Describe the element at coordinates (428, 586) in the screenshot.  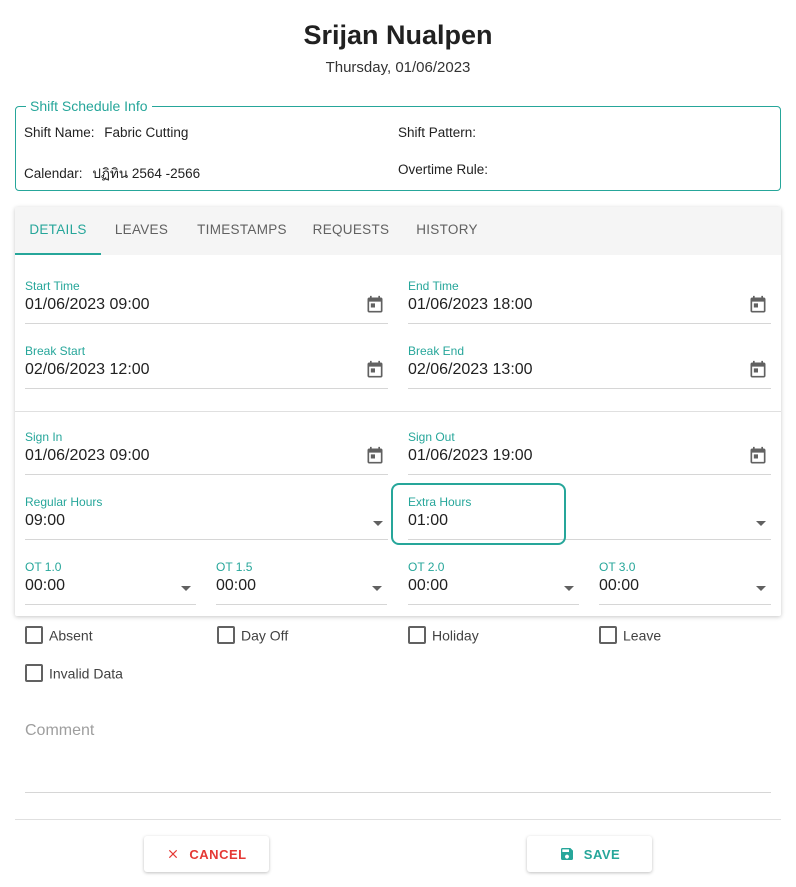
I see `ot-2-0-value: 00:00` at that location.